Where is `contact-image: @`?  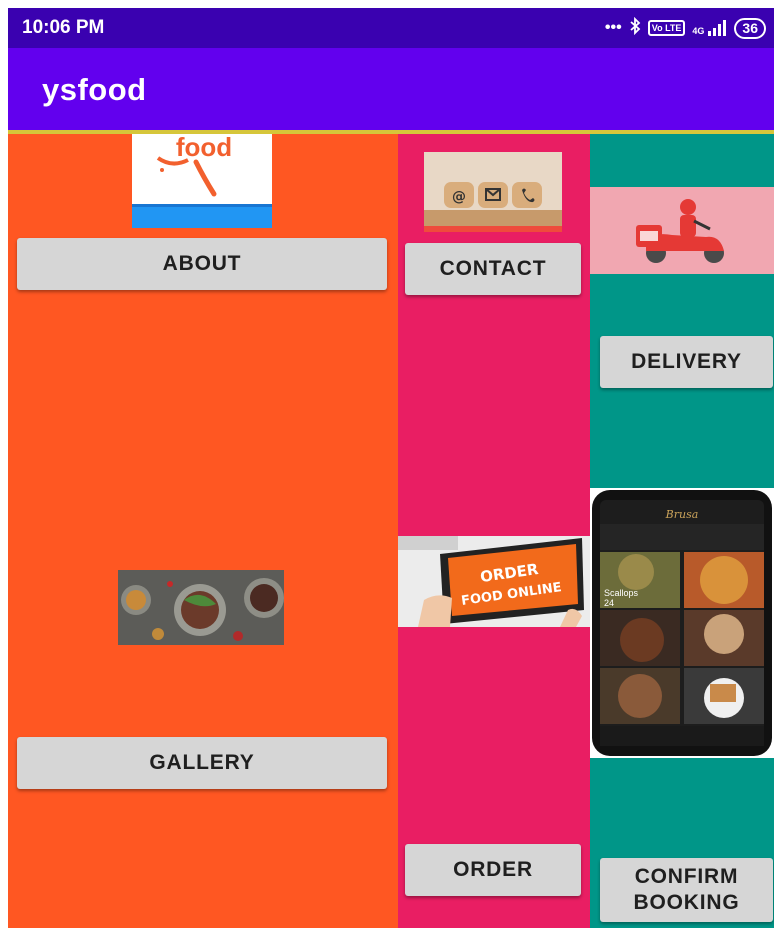
contact-image: @ is located at coordinates (493, 192).